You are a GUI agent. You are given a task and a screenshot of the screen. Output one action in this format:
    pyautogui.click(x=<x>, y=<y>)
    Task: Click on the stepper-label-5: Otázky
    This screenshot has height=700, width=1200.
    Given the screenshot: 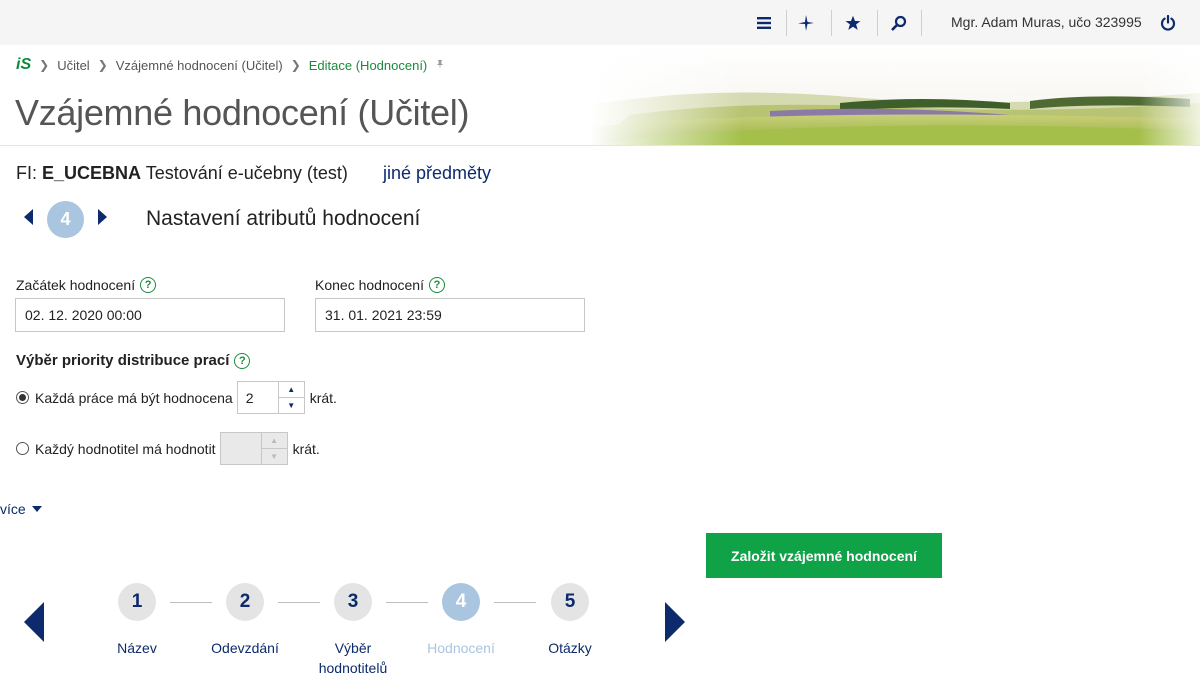 What is the action you would take?
    pyautogui.click(x=570, y=648)
    